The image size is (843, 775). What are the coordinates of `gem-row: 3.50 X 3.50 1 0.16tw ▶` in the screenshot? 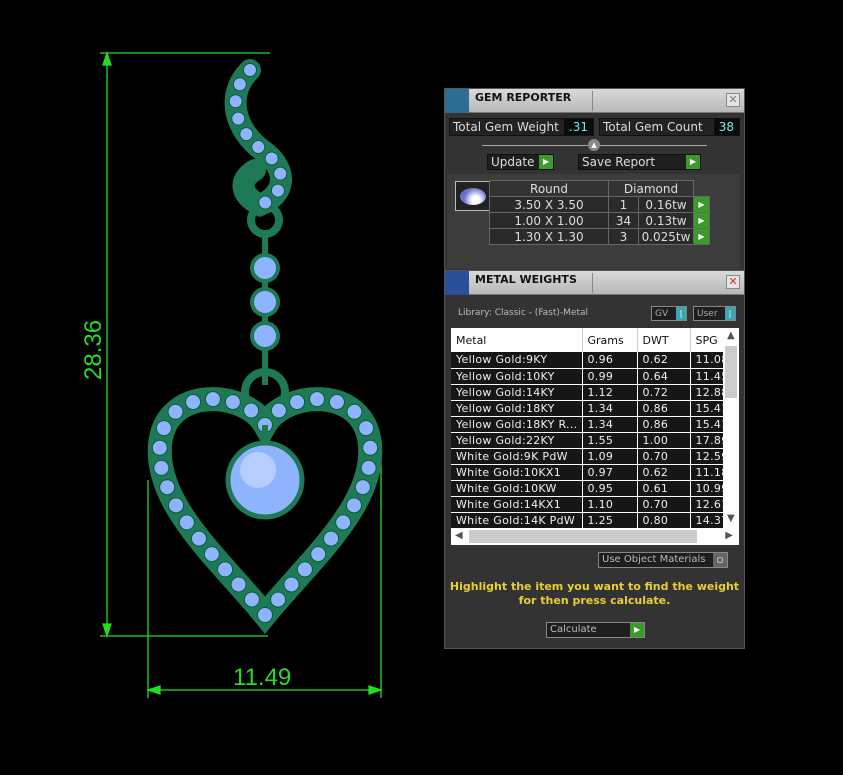 It's located at (599, 204).